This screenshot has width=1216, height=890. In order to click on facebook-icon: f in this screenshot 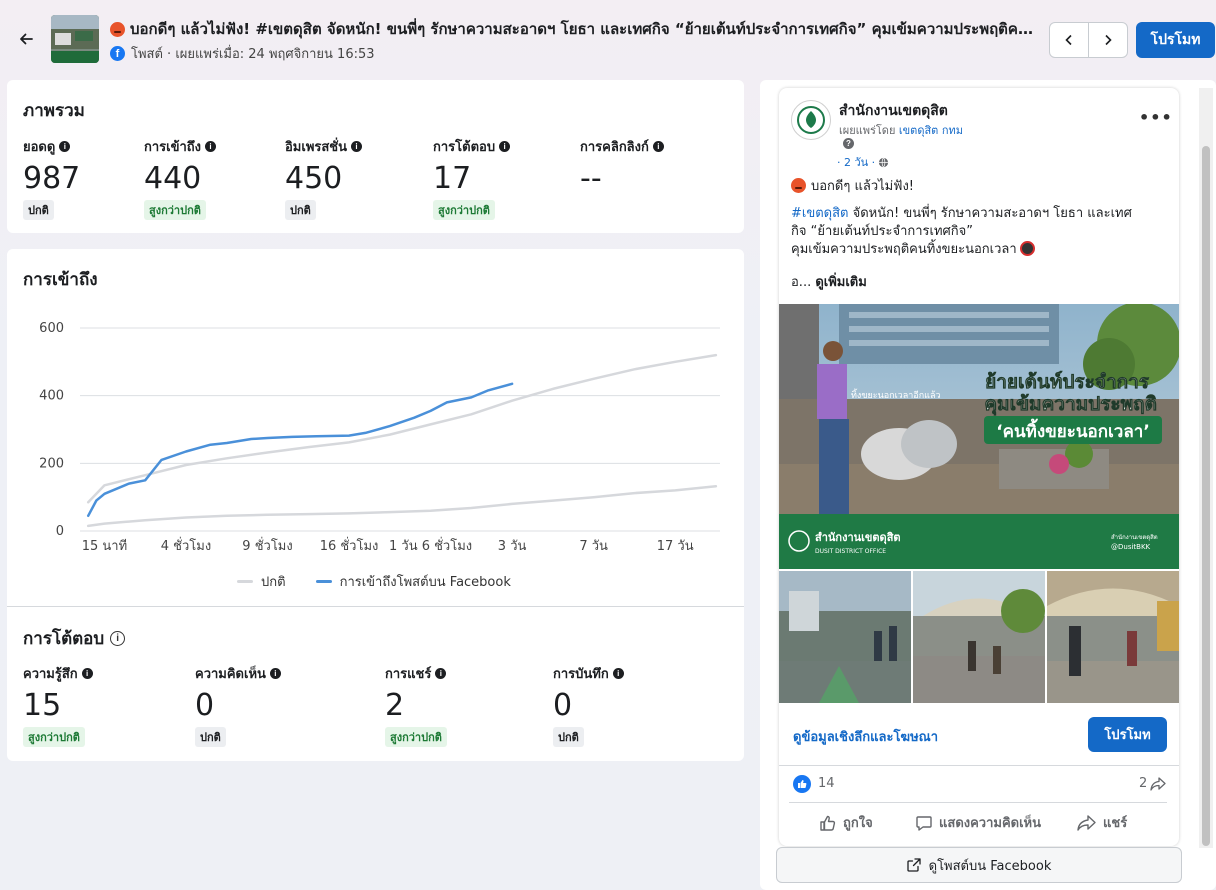, I will do `click(117, 53)`.